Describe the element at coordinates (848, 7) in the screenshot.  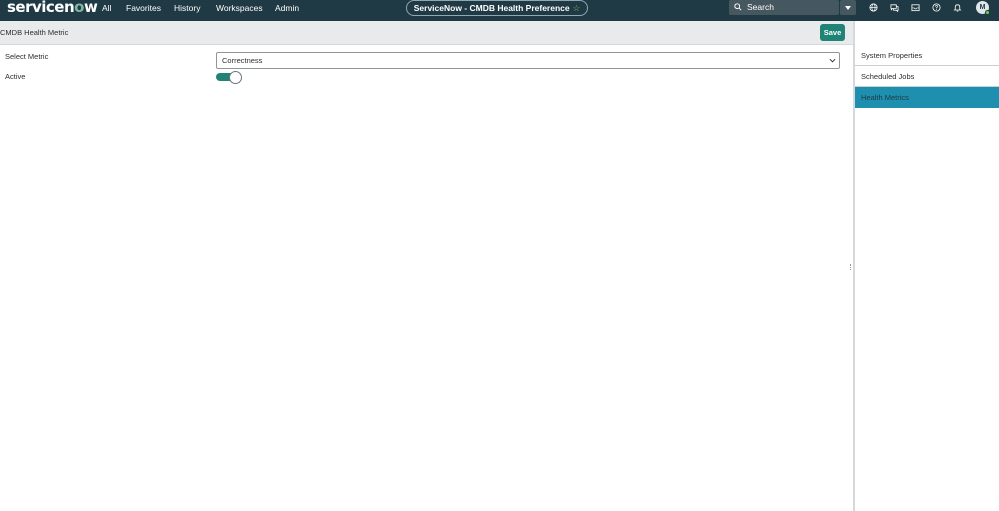
I see `search-scope-dropdown` at that location.